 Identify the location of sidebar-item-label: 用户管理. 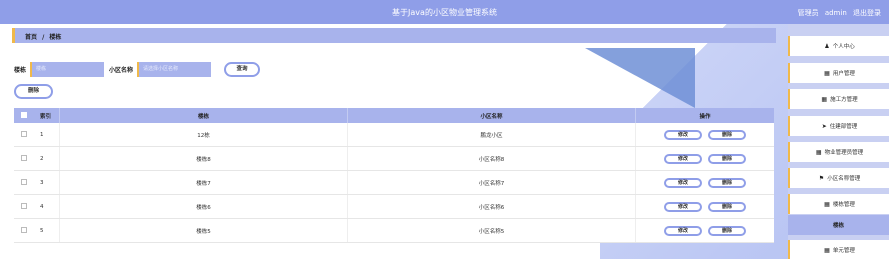
(843, 74).